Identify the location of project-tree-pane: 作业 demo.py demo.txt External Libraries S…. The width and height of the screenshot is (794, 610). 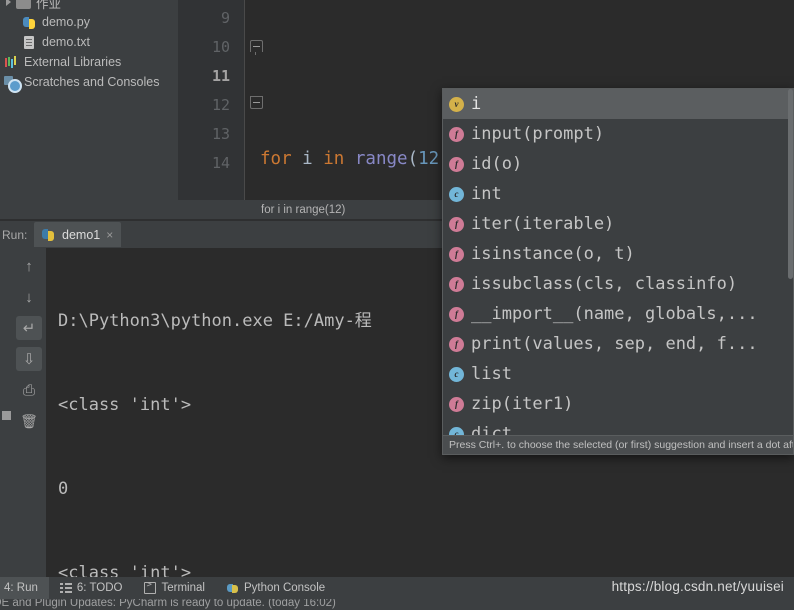
(89, 109).